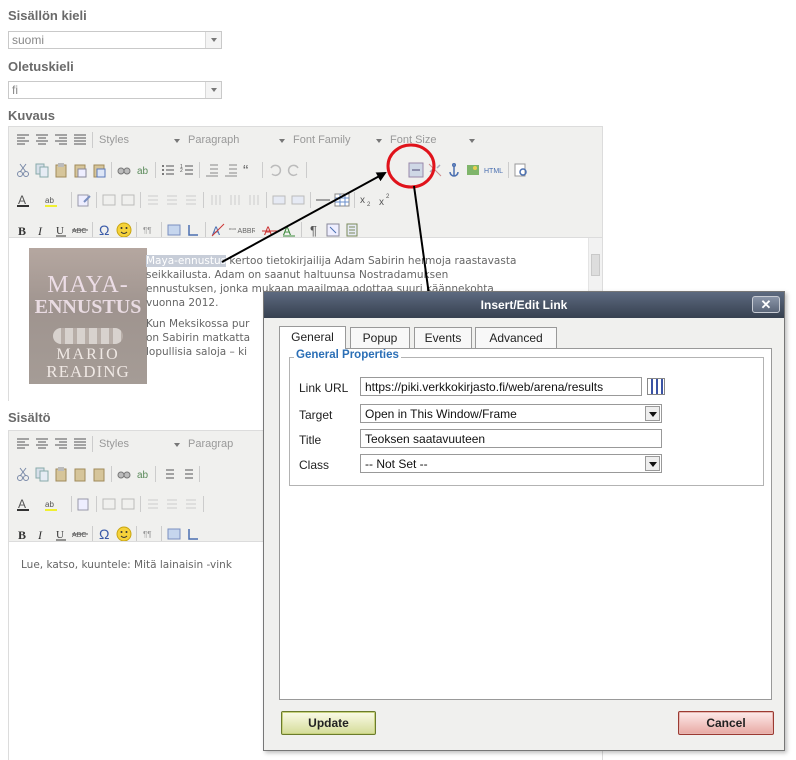 Image resolution: width=796 pixels, height=760 pixels. Describe the element at coordinates (294, 170) in the screenshot. I see `redo-icon` at that location.